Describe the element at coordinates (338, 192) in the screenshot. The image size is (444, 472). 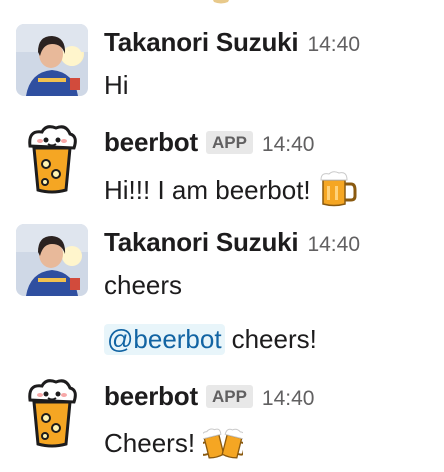
I see `beer-mug-icon` at that location.